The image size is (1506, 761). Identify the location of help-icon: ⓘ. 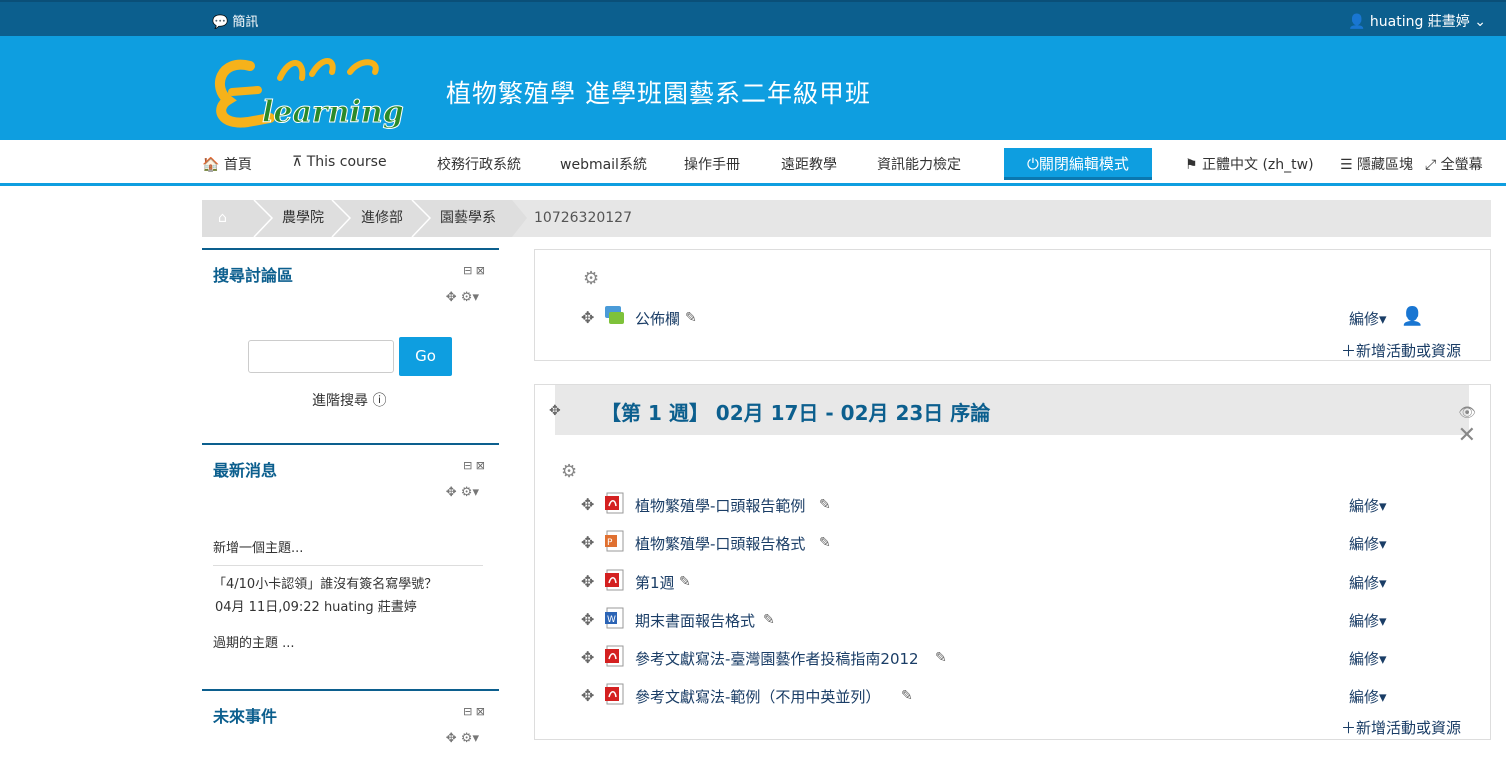
(379, 401).